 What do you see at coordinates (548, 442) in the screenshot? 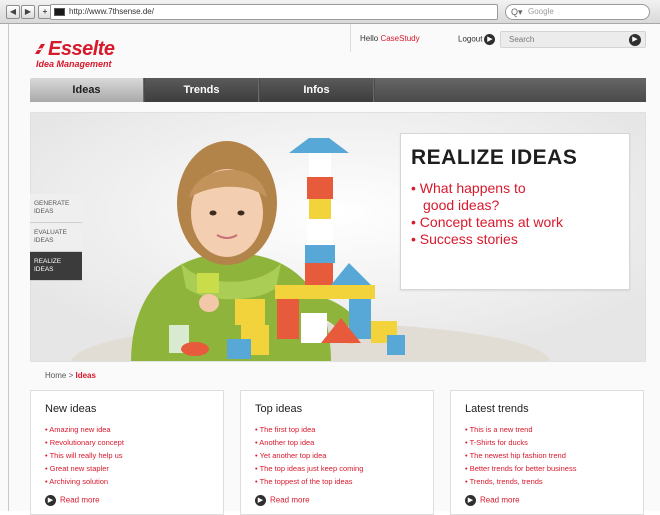
I see `list-item: T-Shirts for ducks` at bounding box center [548, 442].